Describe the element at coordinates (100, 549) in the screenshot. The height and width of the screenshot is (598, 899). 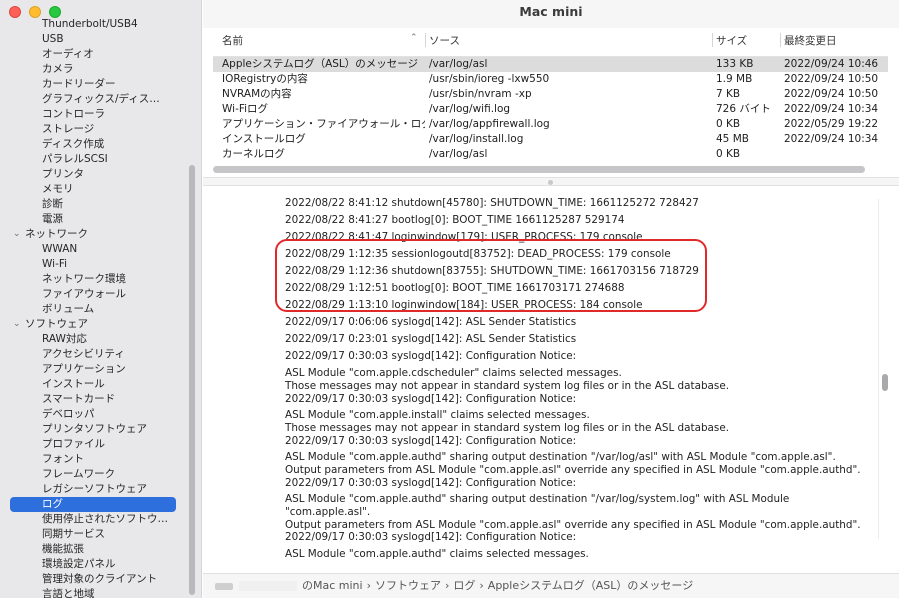
I see `sidebar-item-35: 機能拡張` at that location.